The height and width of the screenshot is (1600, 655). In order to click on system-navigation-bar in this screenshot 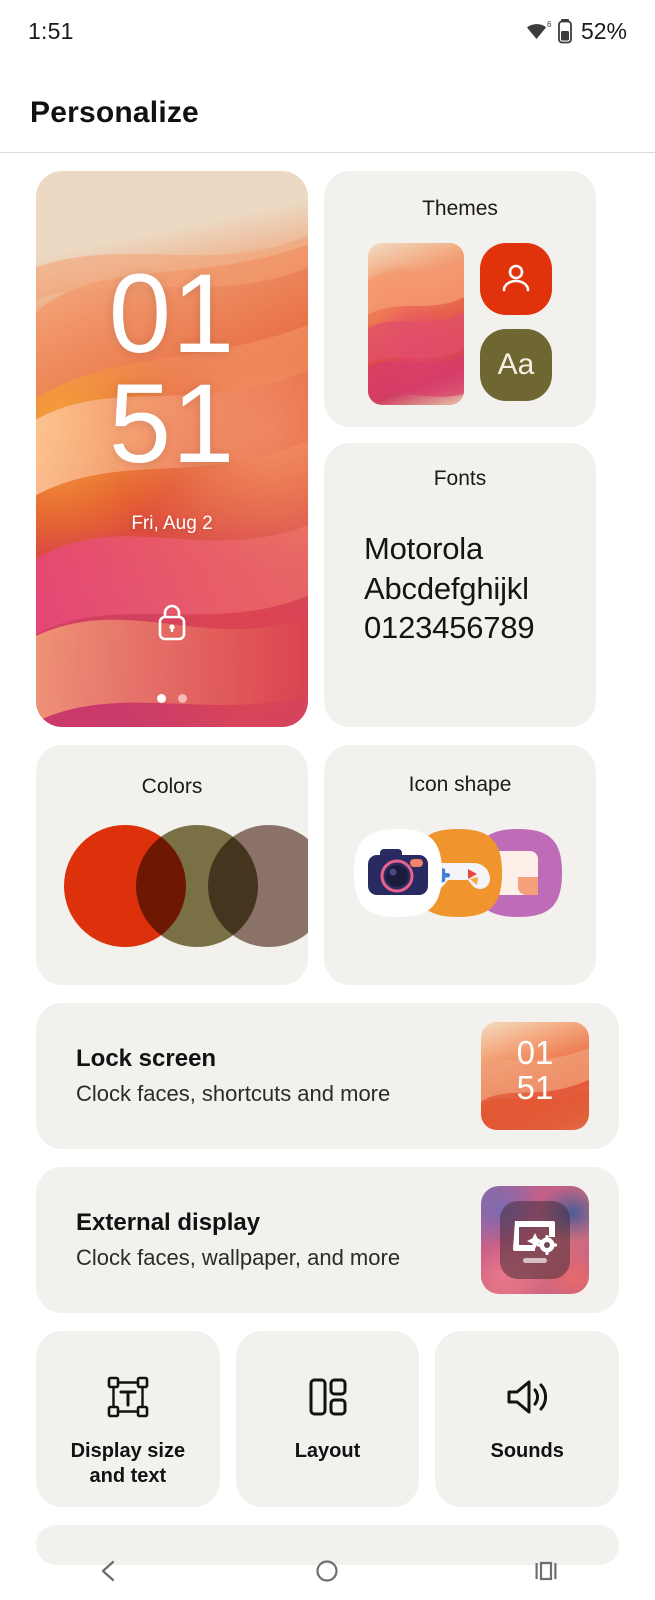, I will do `click(327, 1571)`.